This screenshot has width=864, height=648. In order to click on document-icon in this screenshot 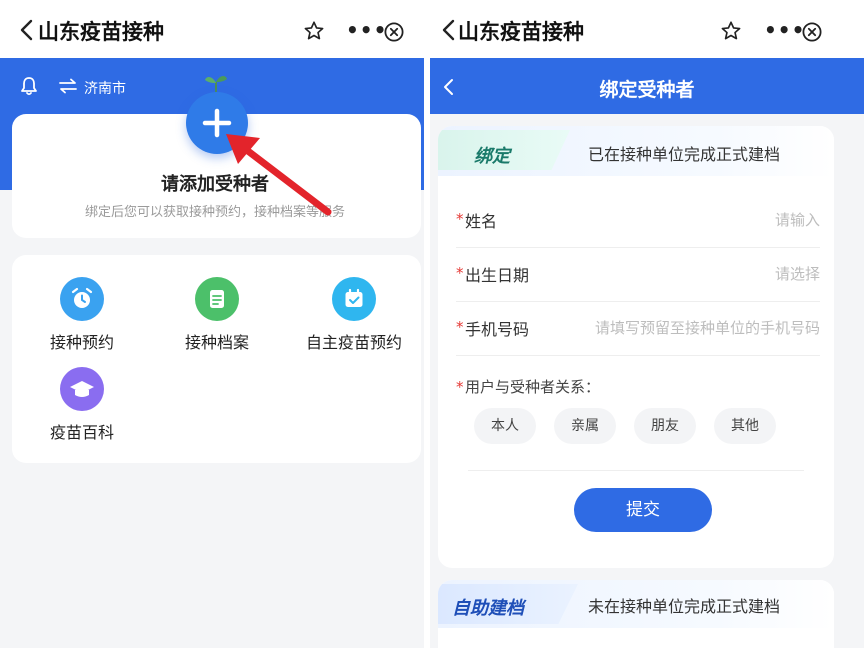, I will do `click(217, 299)`.